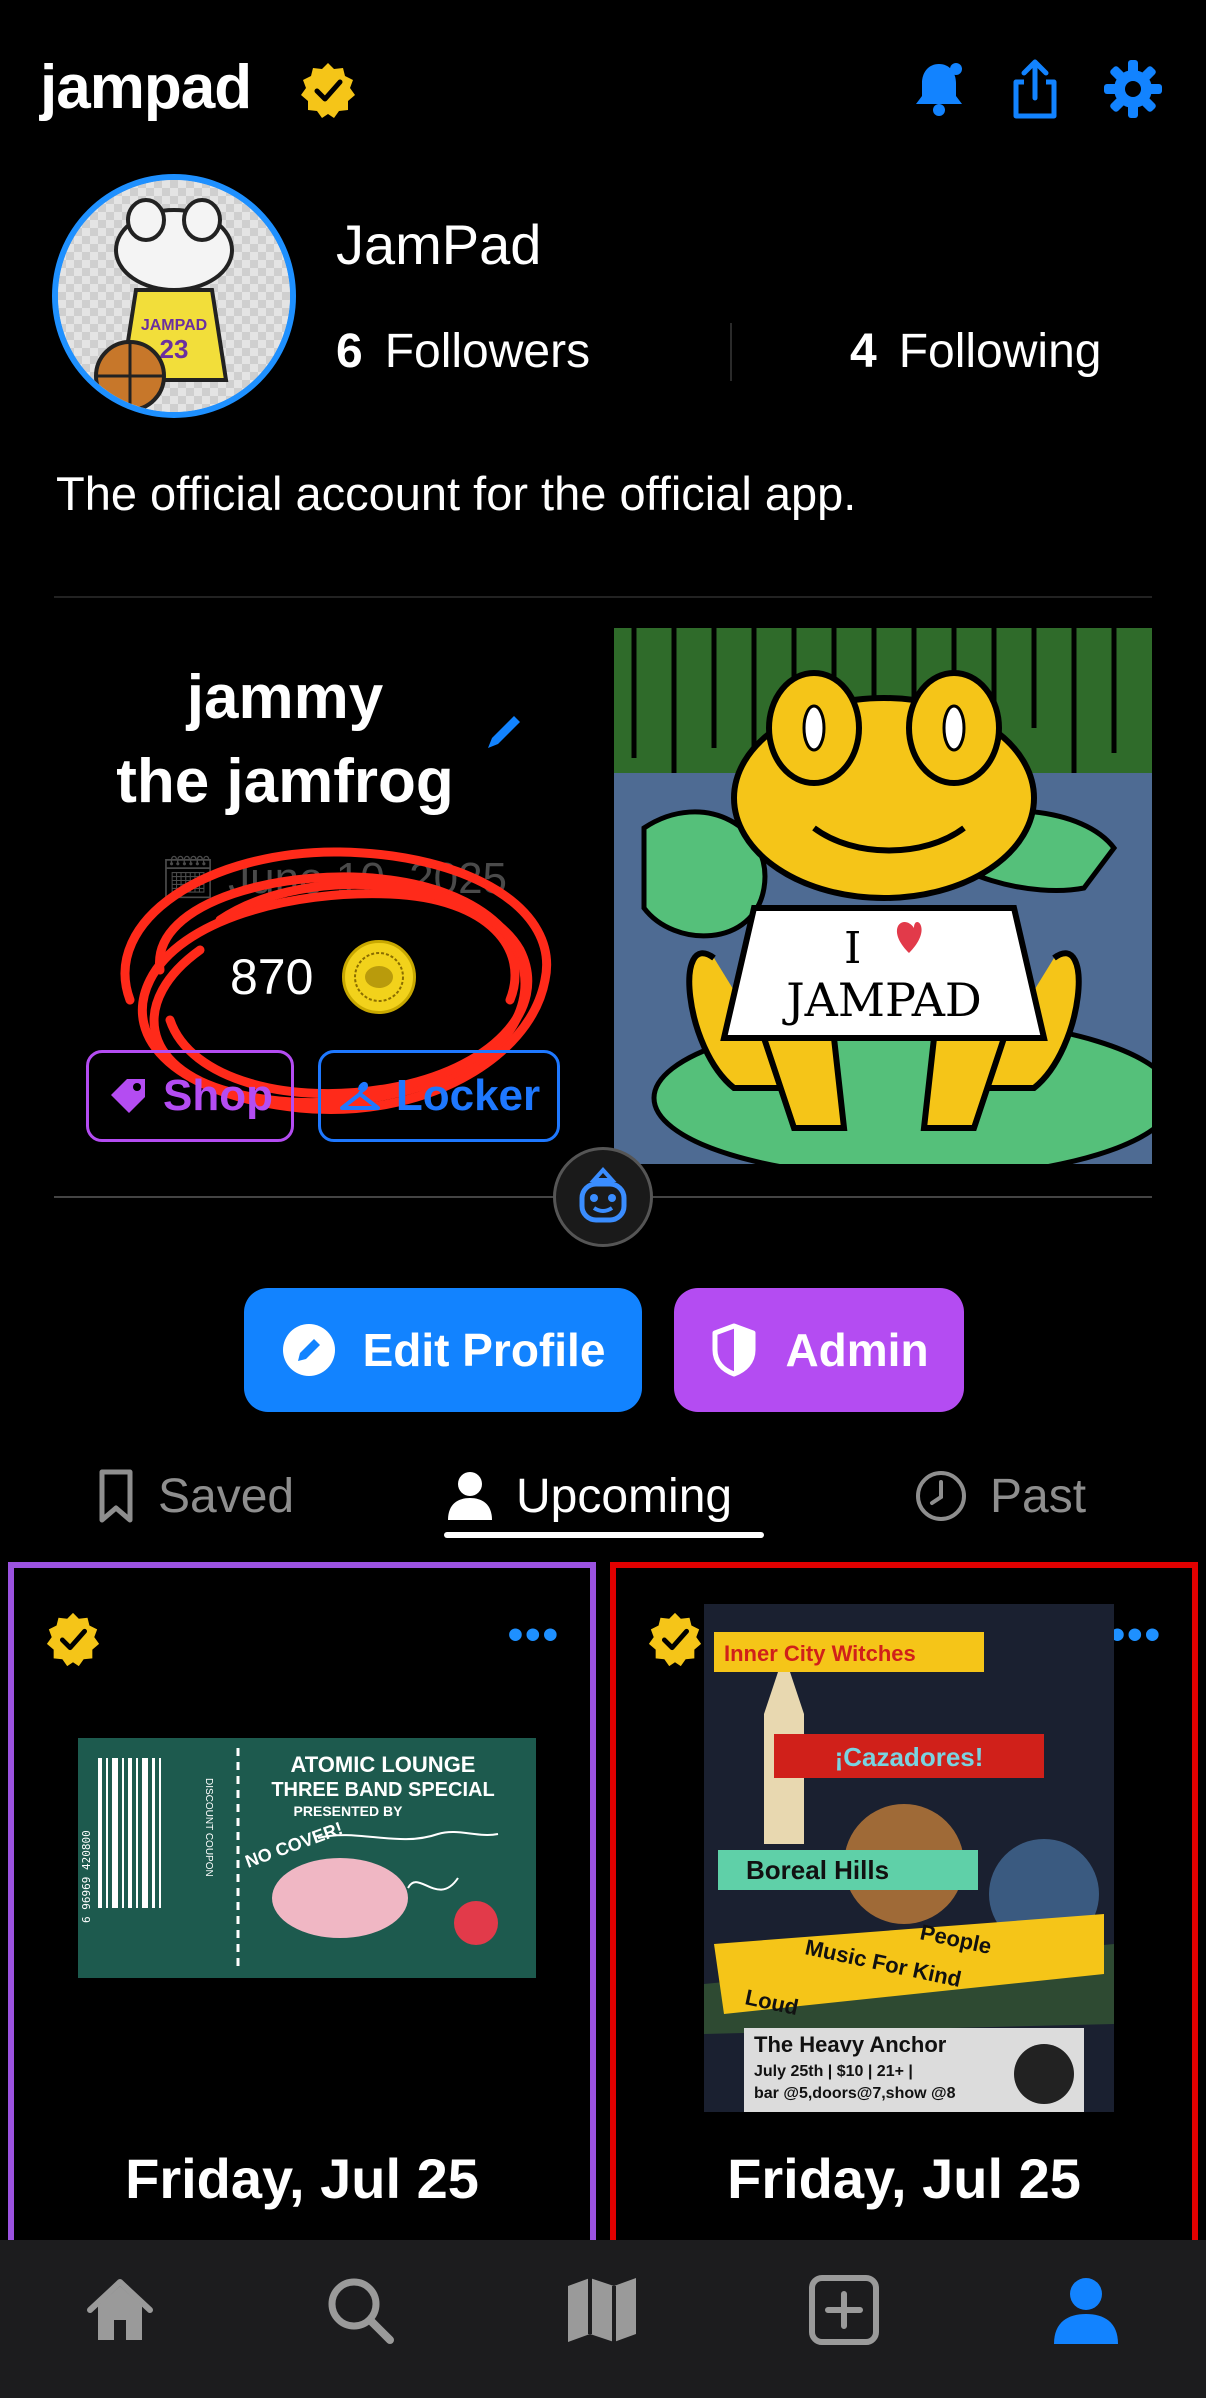  I want to click on tab-saved-label: Saved, so click(226, 1496).